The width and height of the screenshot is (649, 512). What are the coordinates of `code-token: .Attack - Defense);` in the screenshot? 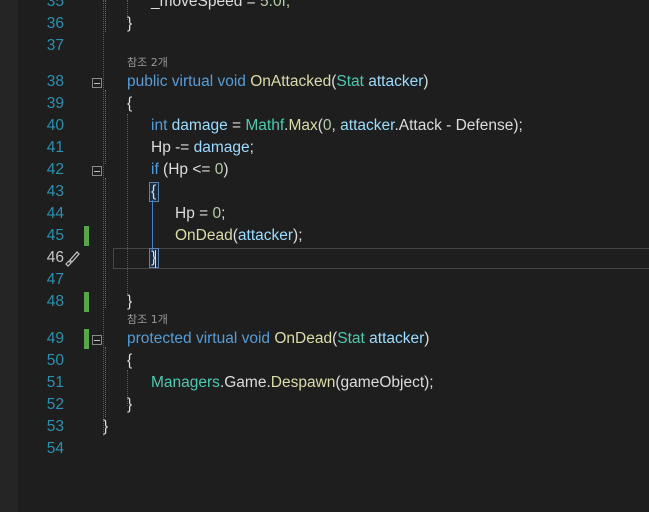 It's located at (458, 125).